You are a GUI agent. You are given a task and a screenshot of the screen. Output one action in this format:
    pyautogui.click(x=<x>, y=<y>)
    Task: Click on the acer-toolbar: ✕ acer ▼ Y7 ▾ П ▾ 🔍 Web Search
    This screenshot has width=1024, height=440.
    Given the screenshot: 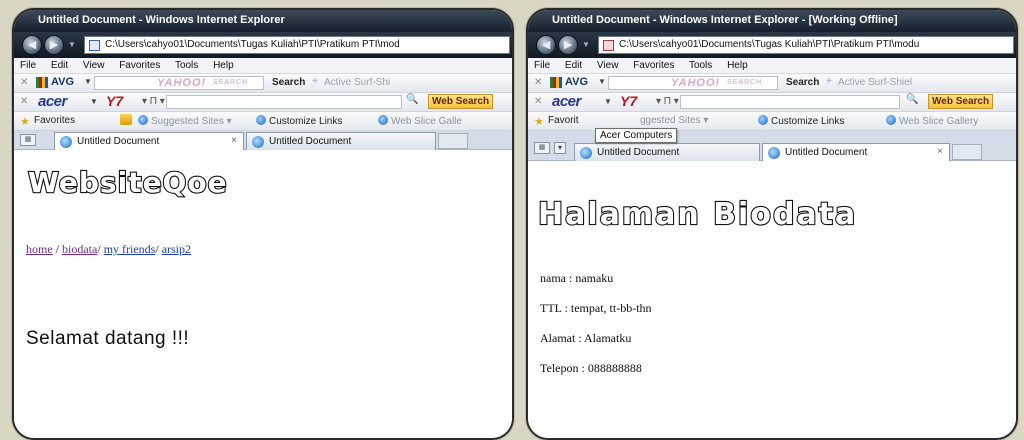 What is the action you would take?
    pyautogui.click(x=263, y=102)
    